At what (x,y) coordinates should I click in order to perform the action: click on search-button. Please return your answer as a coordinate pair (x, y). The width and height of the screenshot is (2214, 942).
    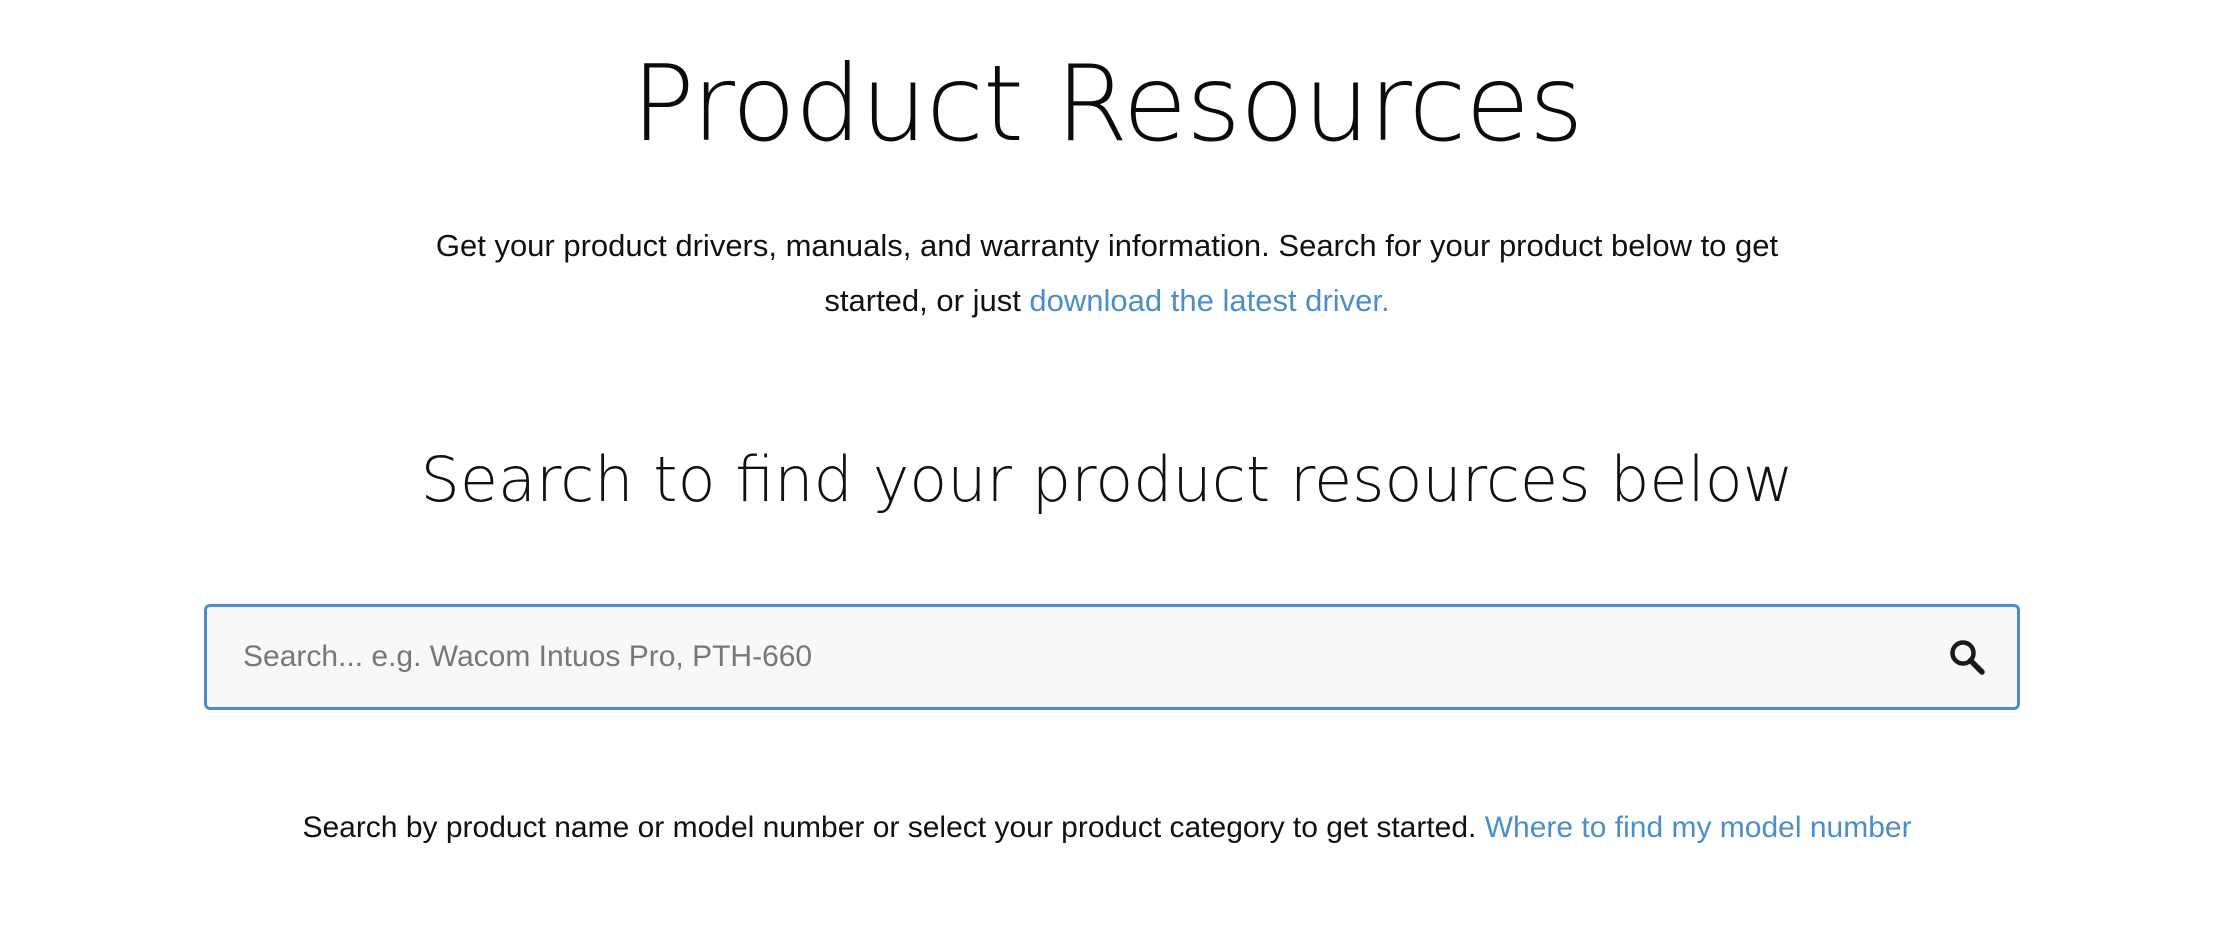
    Looking at the image, I should click on (1967, 657).